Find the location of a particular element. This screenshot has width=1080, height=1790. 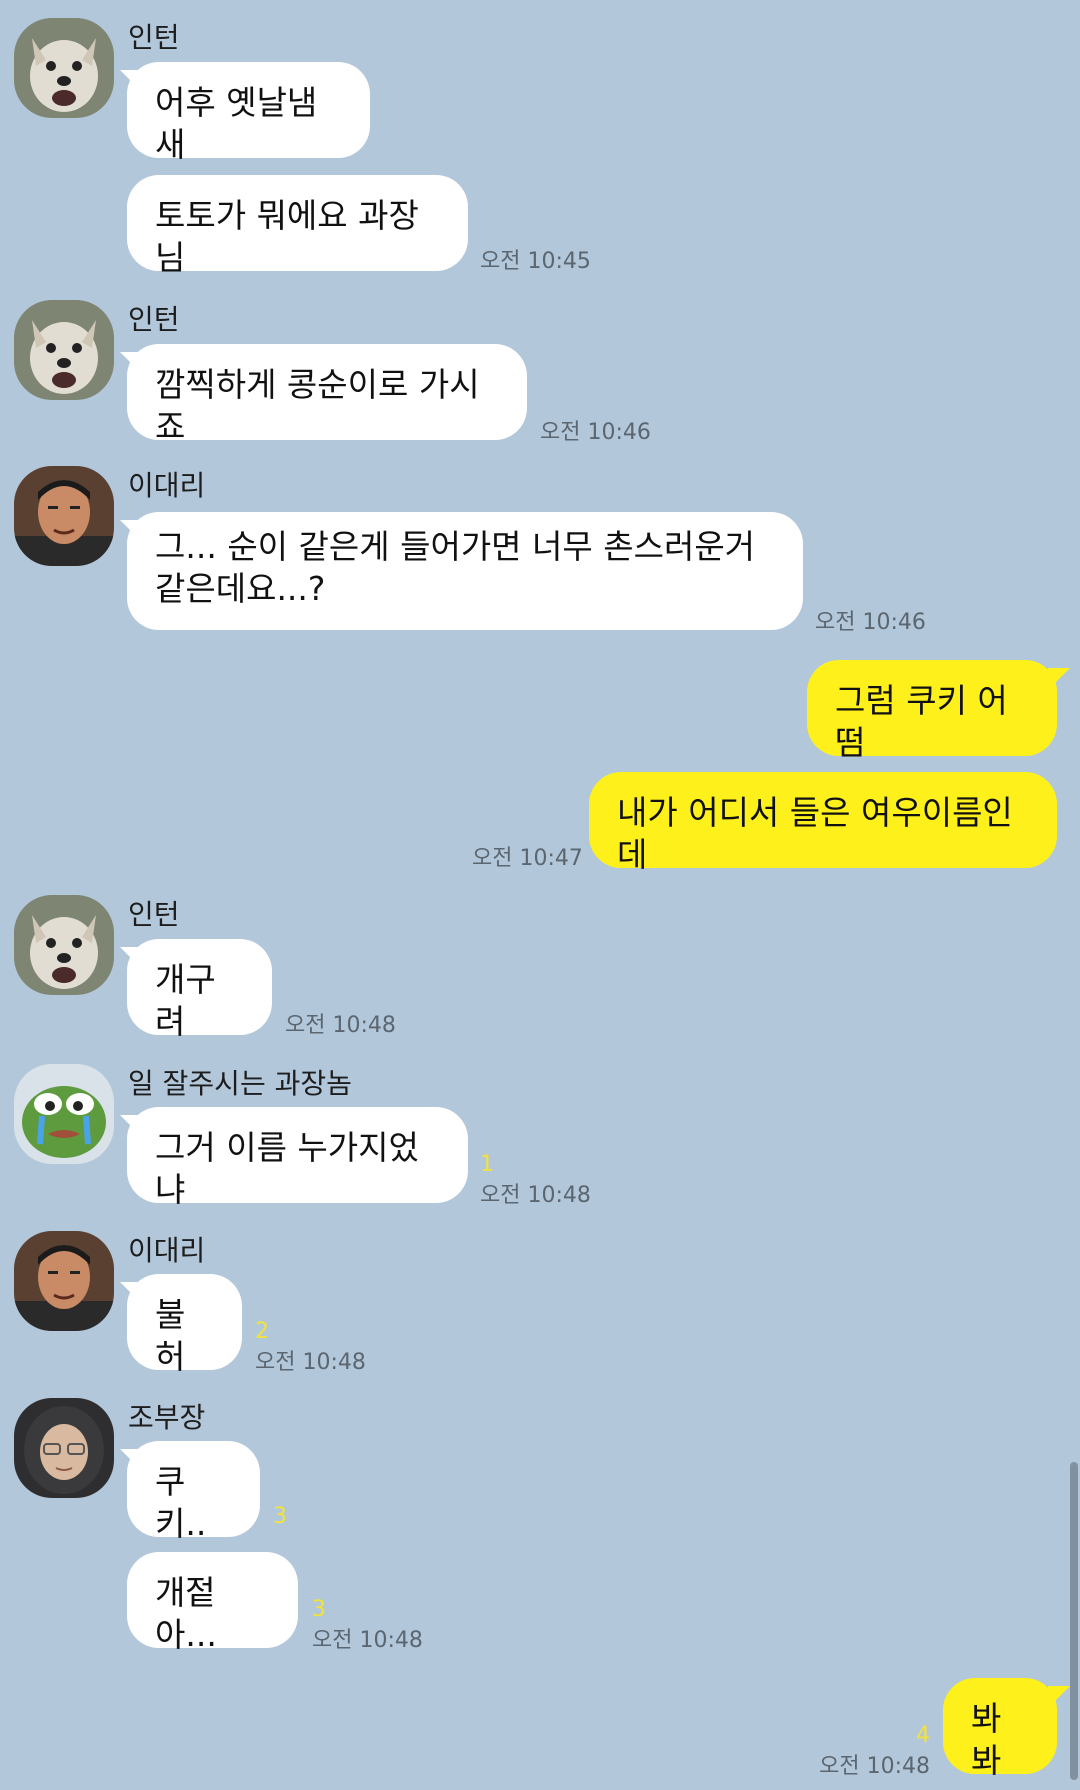

message-meta: 4 오전 10:48 is located at coordinates (855, 1752).